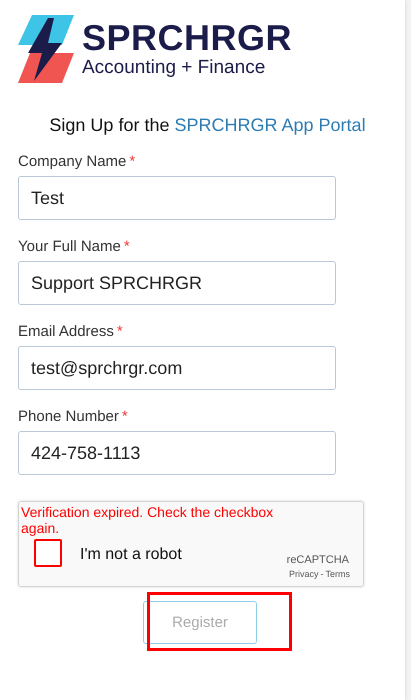 This screenshot has height=700, width=411. What do you see at coordinates (187, 38) in the screenshot?
I see `brand-name: SPRCHRGR` at bounding box center [187, 38].